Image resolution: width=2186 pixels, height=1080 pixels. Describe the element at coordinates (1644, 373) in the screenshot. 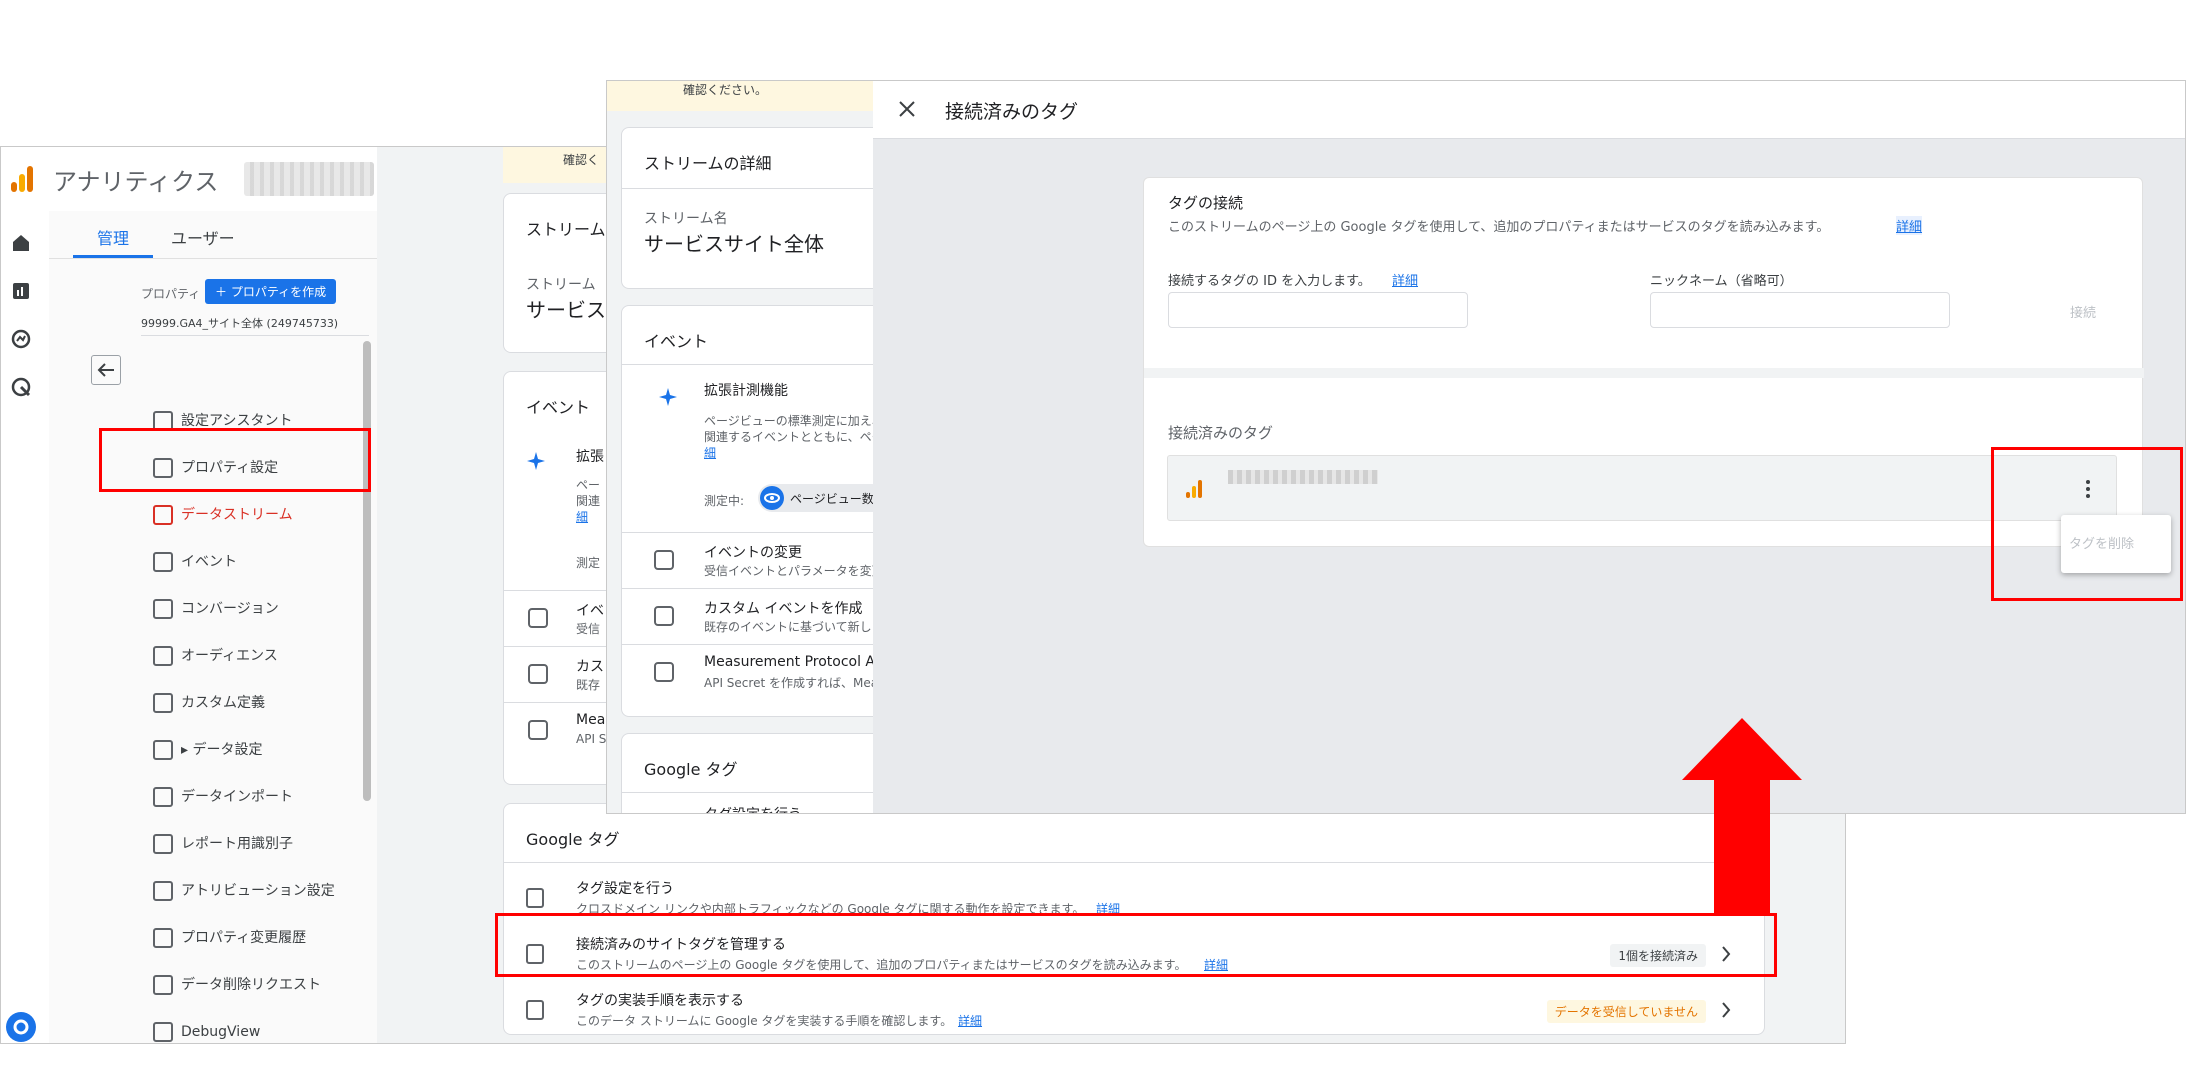

I see `section-divider` at that location.